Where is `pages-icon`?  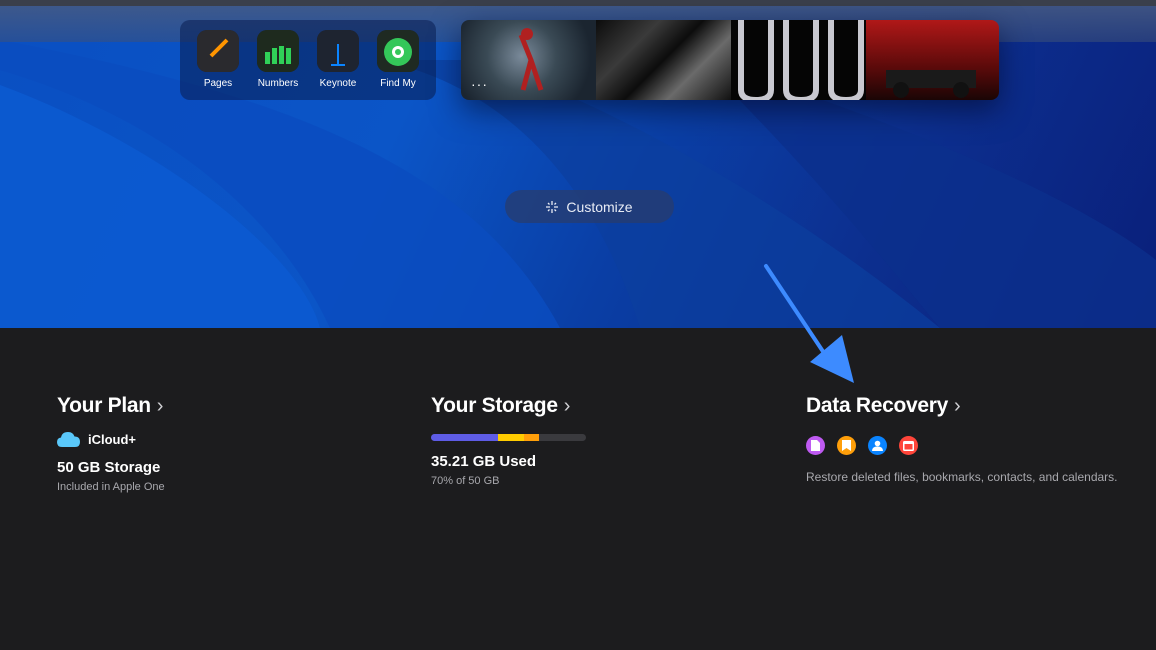
pages-icon is located at coordinates (218, 51).